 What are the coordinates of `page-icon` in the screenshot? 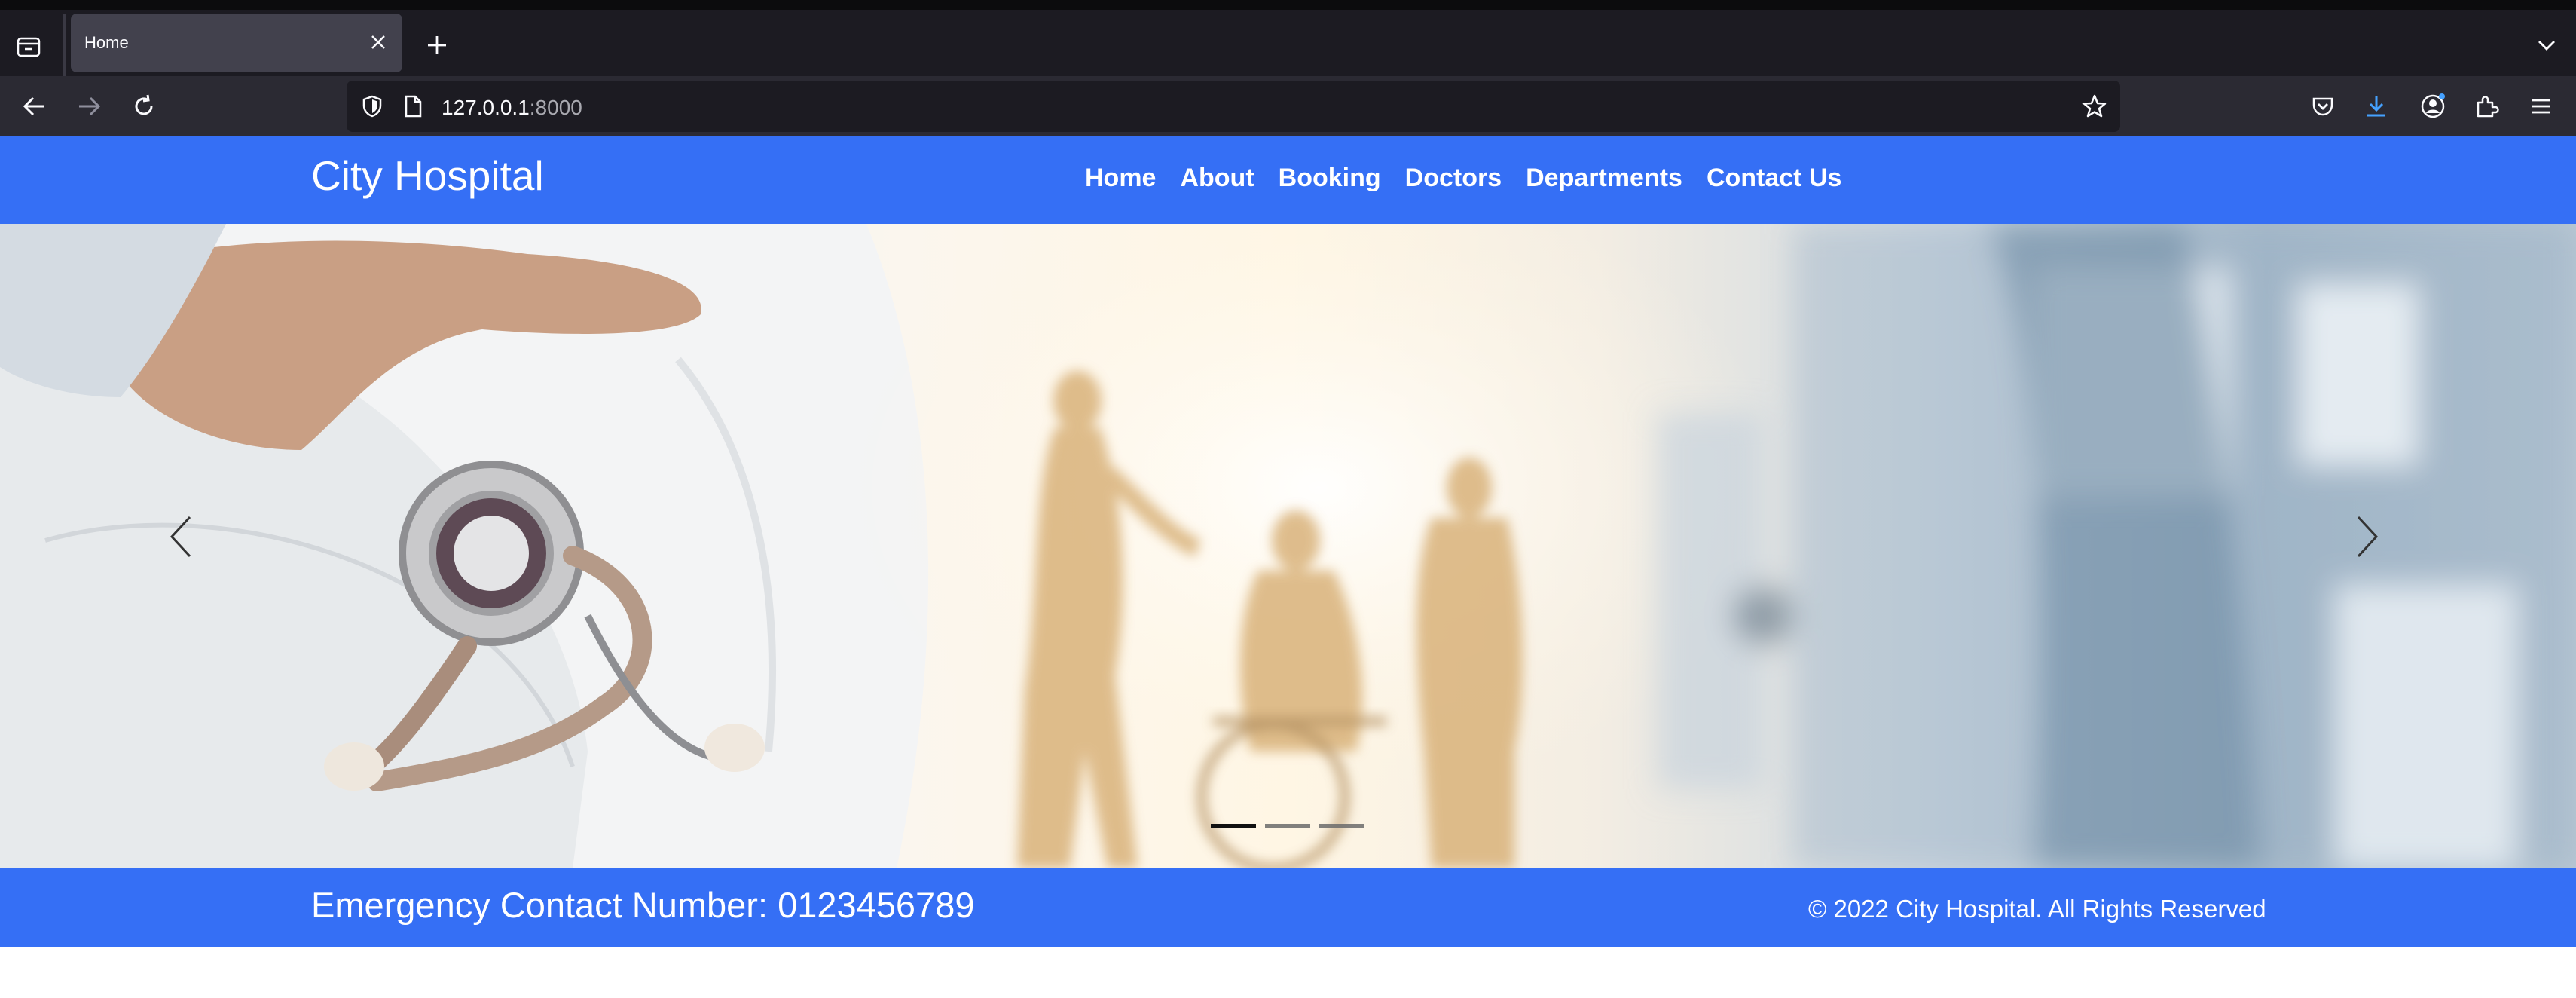 It's located at (413, 106).